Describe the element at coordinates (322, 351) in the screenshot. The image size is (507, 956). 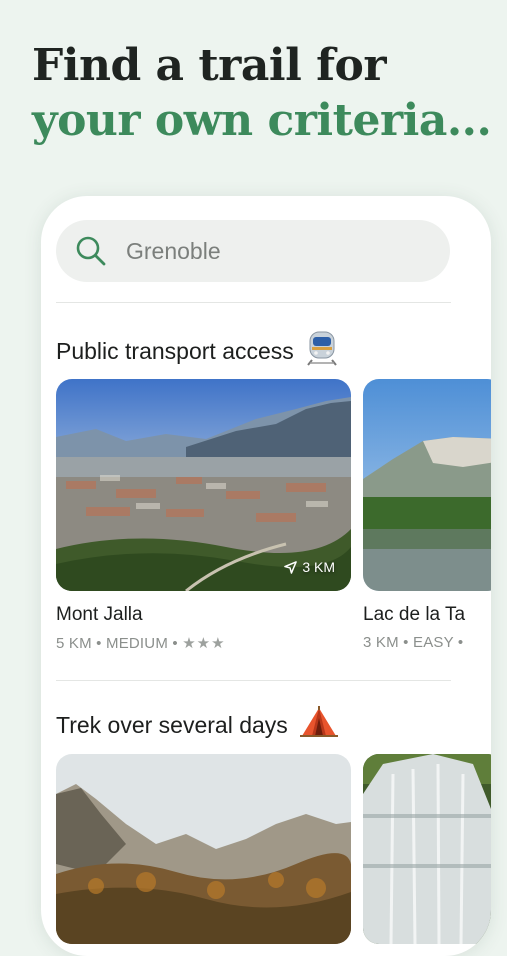
I see `train-icon` at that location.